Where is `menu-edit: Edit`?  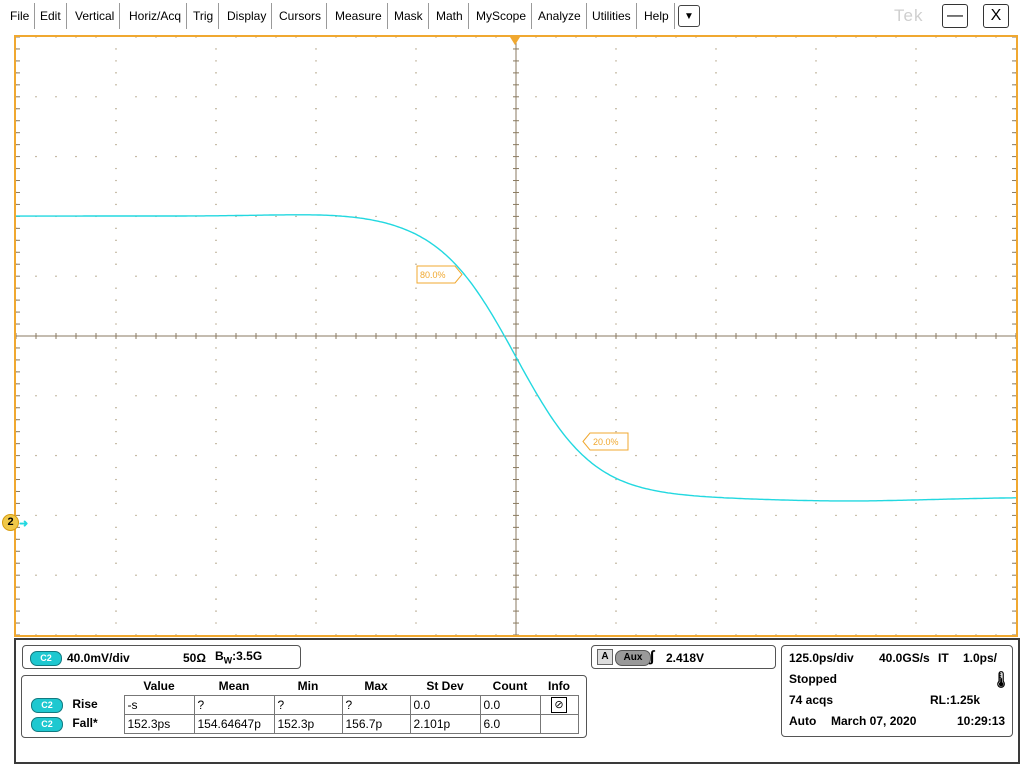 menu-edit: Edit is located at coordinates (51, 16).